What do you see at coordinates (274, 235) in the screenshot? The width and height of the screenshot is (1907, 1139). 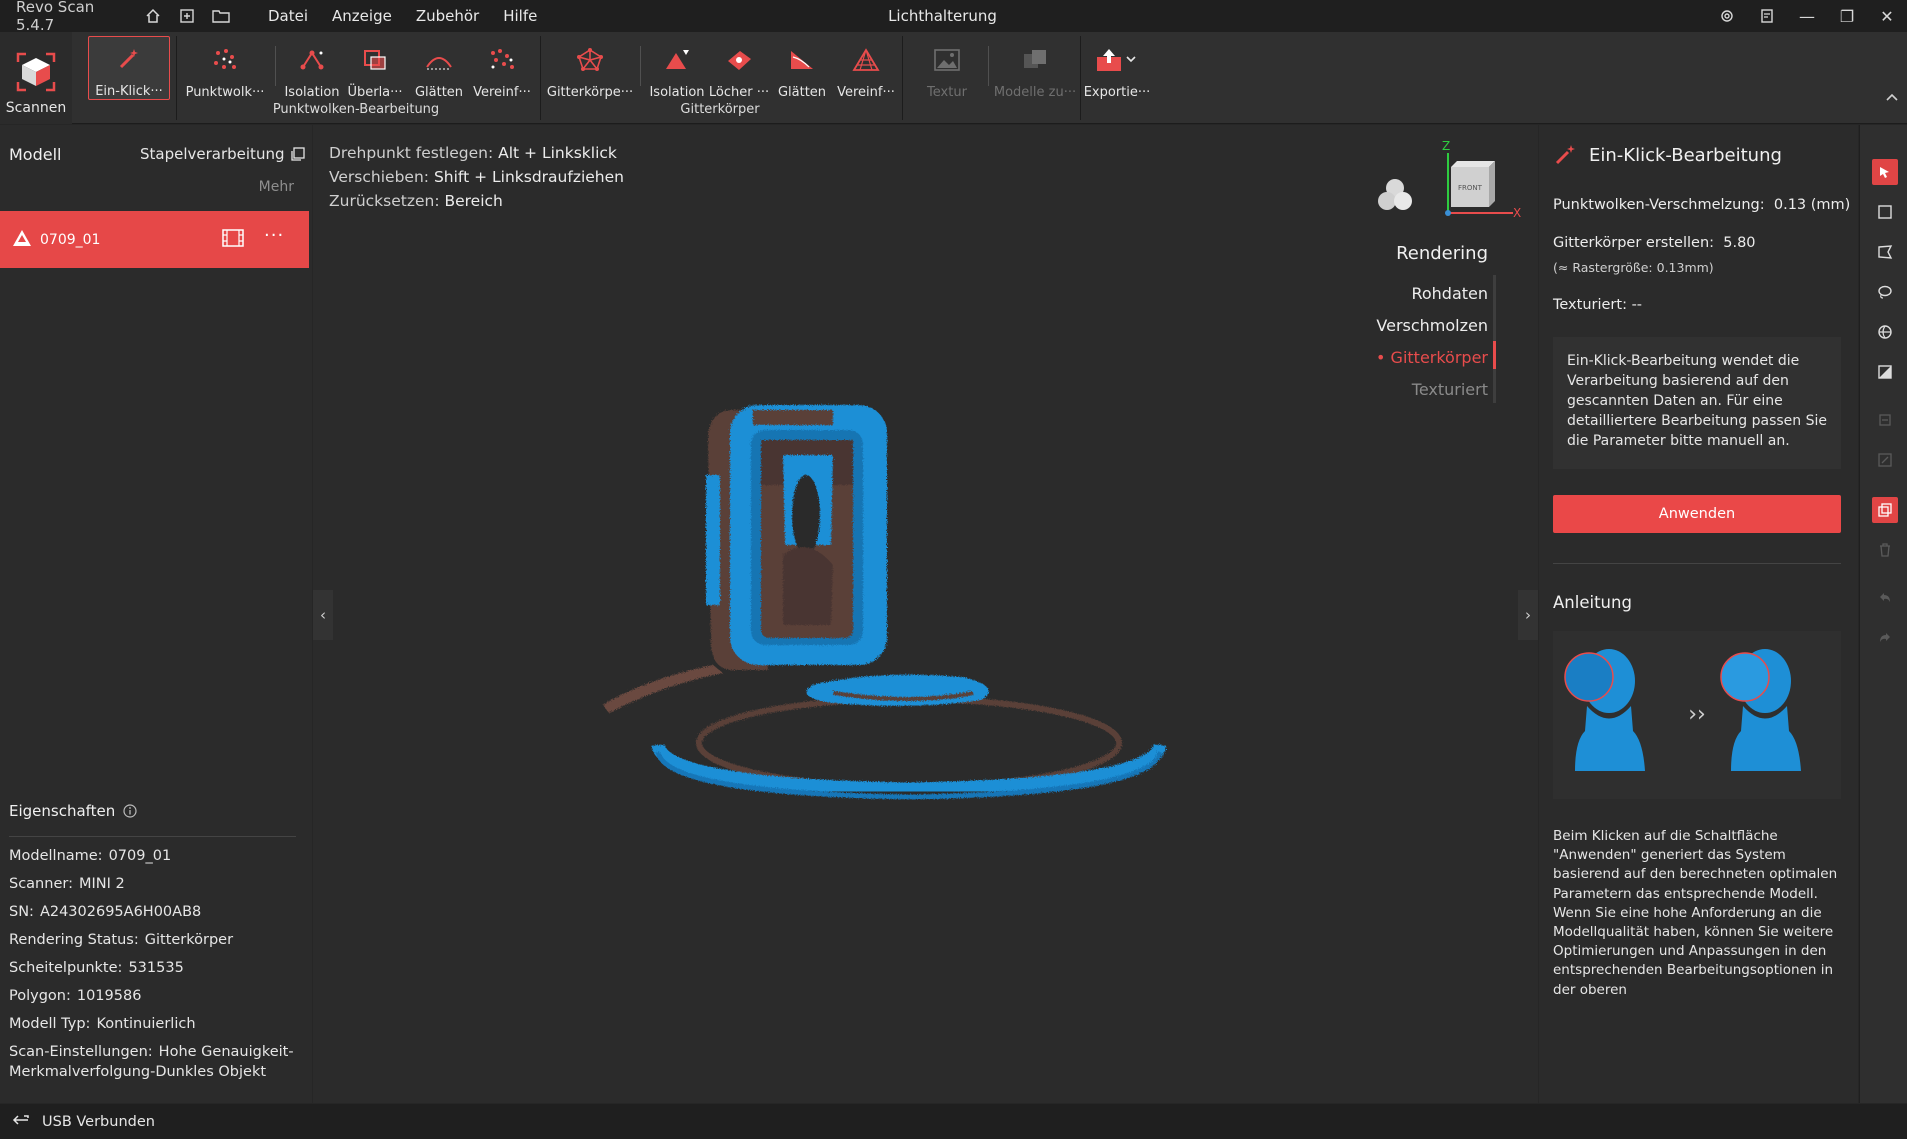 I see `model-options-icon: ···` at bounding box center [274, 235].